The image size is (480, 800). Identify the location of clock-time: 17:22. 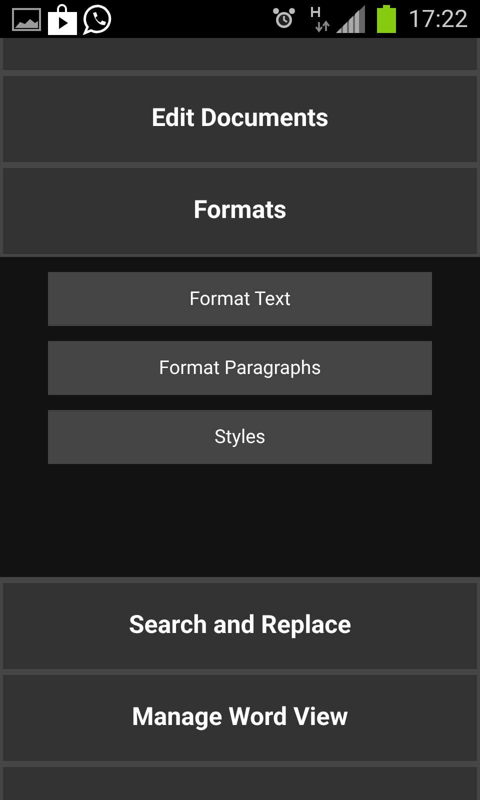
(438, 19).